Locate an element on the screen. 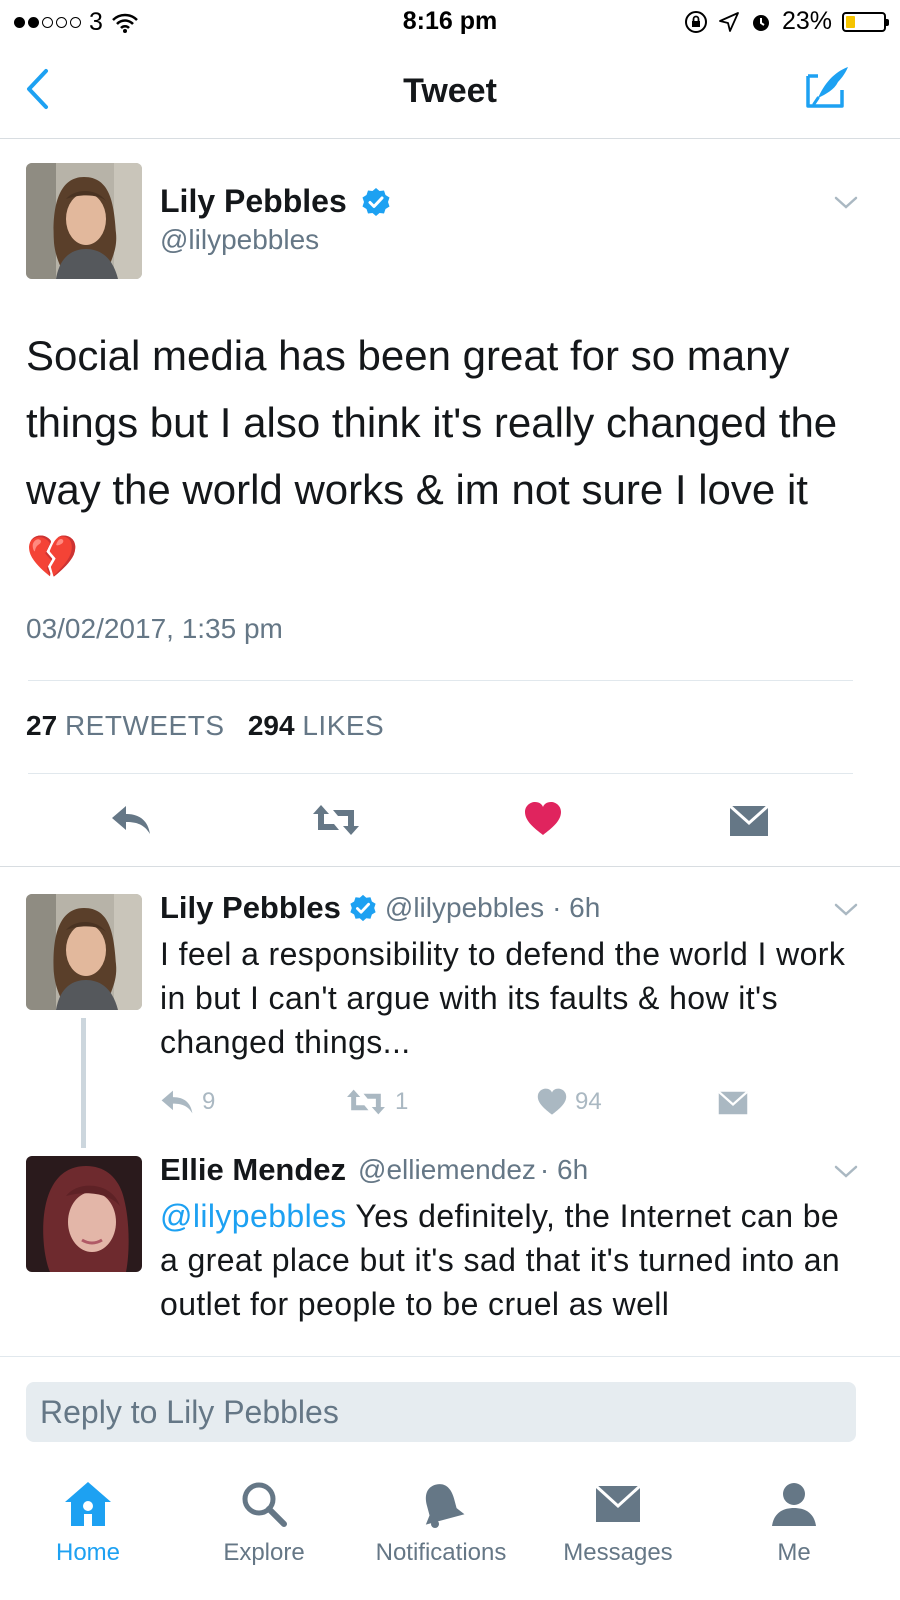 This screenshot has width=900, height=1600. reply-author-handle: @lilypebbles is located at coordinates (464, 908).